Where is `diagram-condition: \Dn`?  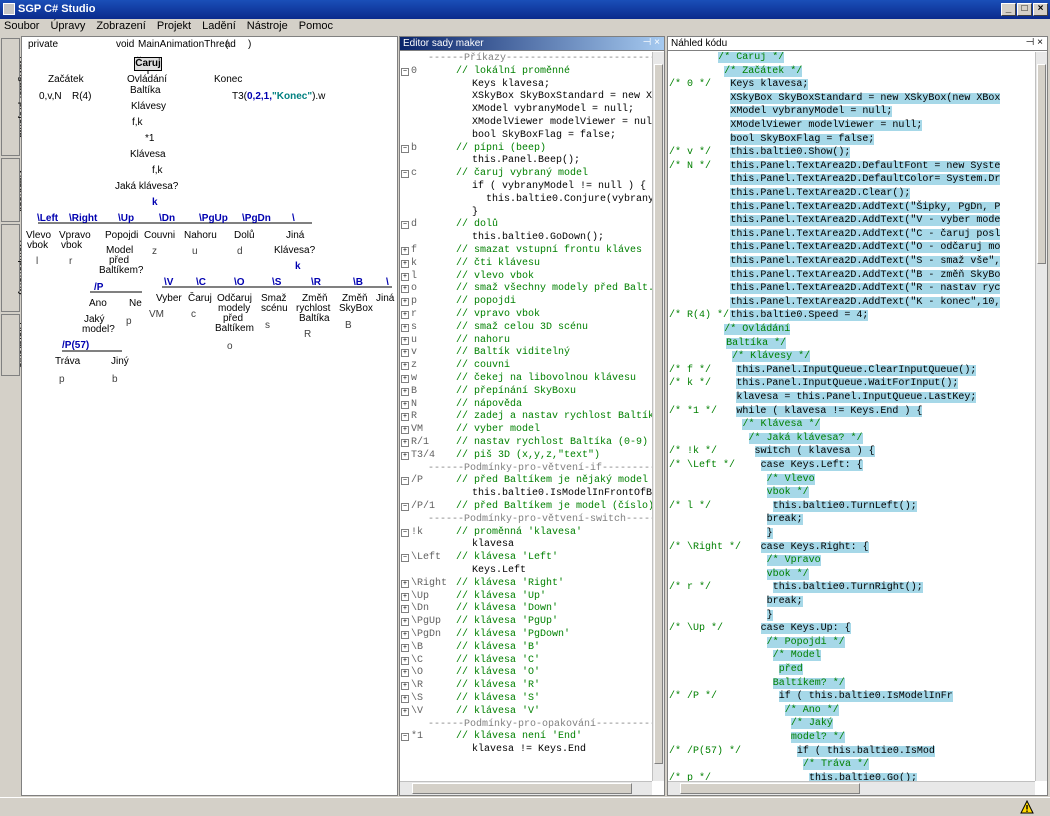 diagram-condition: \Dn is located at coordinates (167, 218).